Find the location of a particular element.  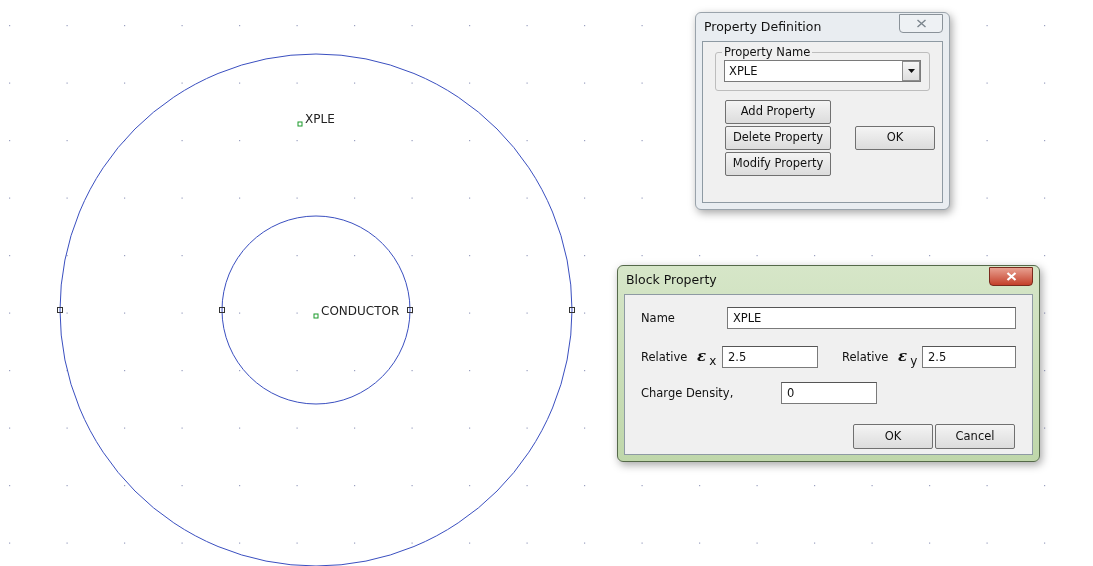

field-label: Relative ε$_{x}$ is located at coordinates (679, 358).